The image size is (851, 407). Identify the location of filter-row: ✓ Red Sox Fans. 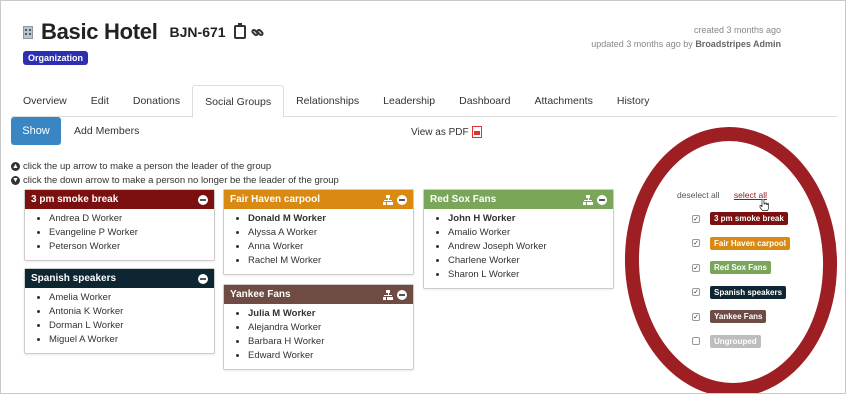
(731, 267).